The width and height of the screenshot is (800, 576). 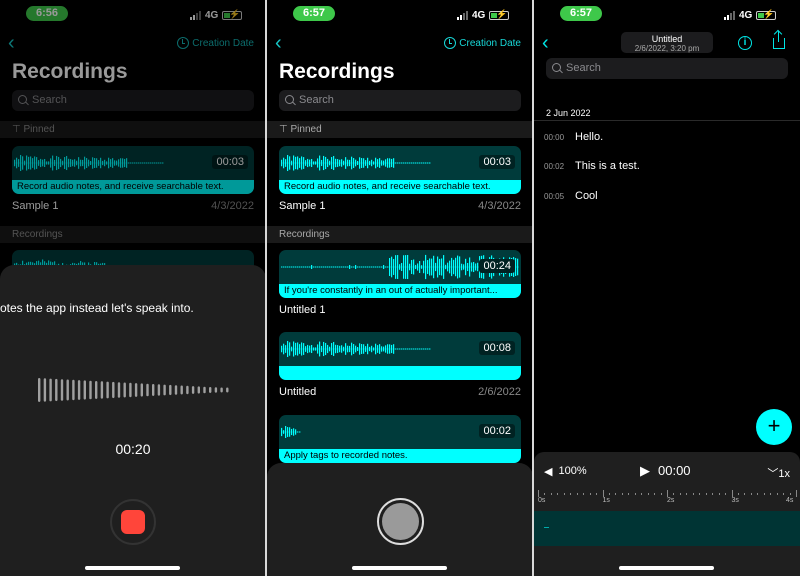 I want to click on recording-title: Untitled, so click(x=667, y=39).